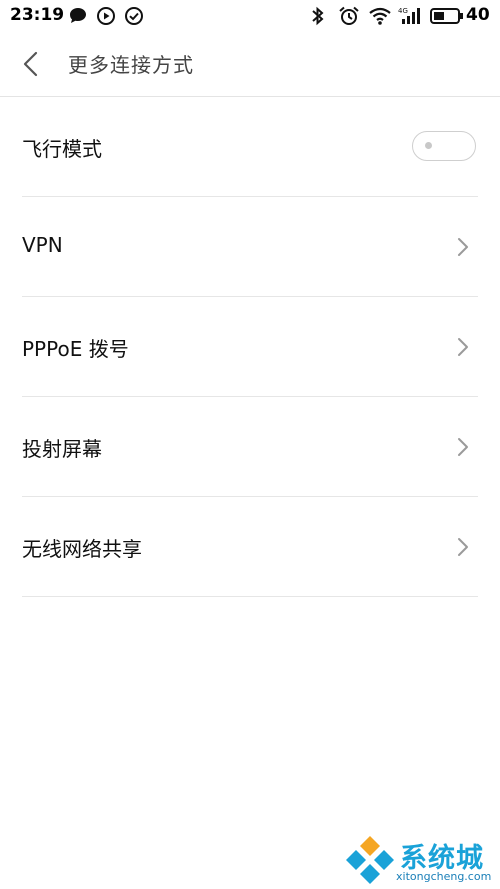 The image size is (500, 889). I want to click on check-circle-icon, so click(134, 16).